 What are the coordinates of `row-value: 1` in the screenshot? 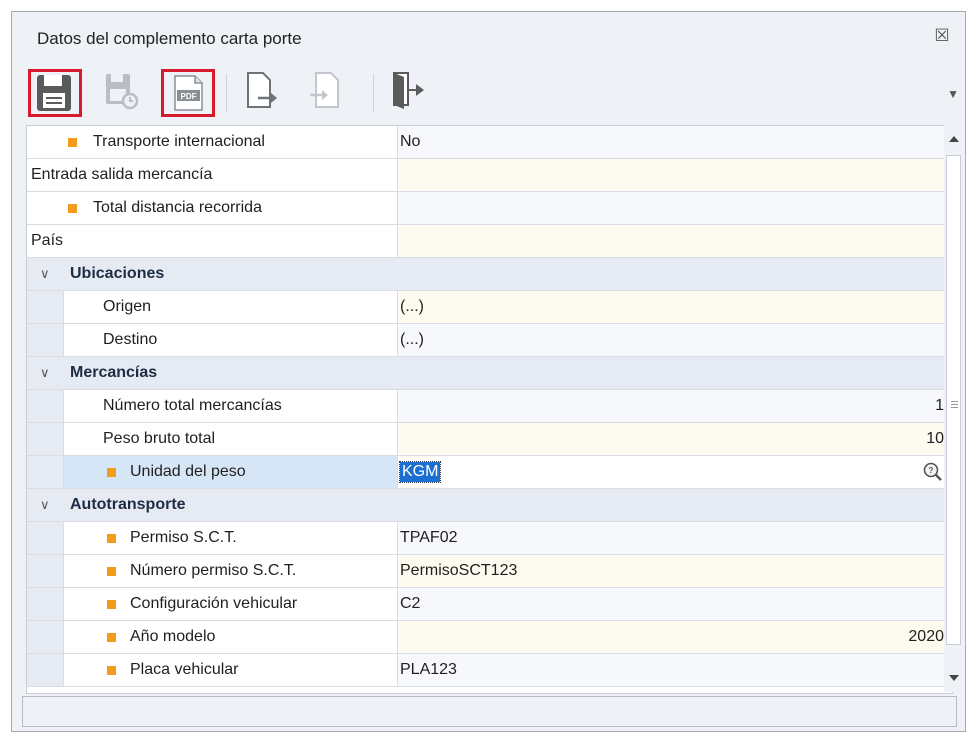 It's located at (674, 406).